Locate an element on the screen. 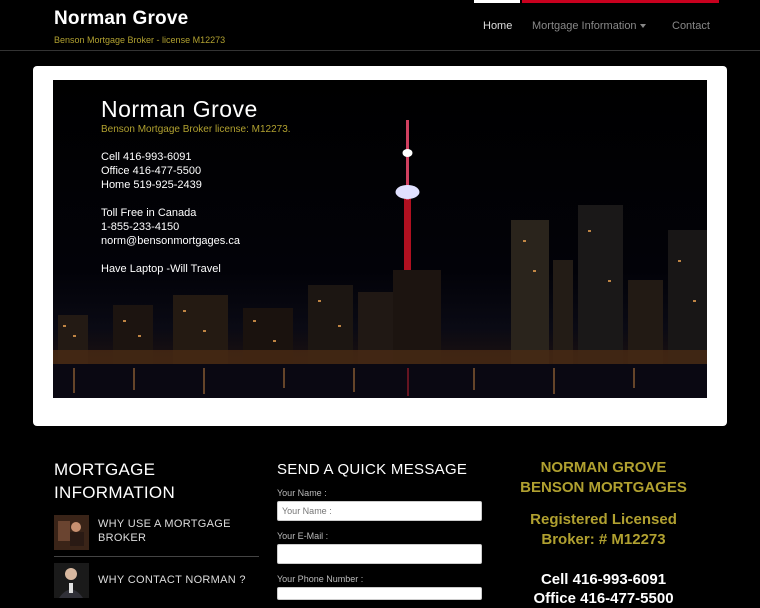 The height and width of the screenshot is (608, 760). email-field-label: Your E-Mail : is located at coordinates (303, 536).